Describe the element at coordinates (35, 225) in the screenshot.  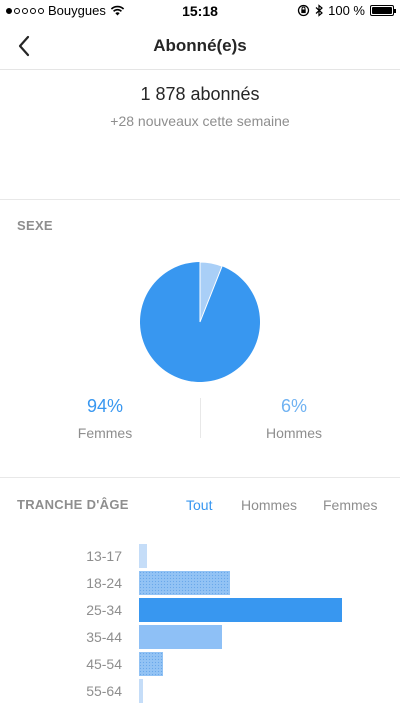
I see `gender-section-label: SEXE` at that location.